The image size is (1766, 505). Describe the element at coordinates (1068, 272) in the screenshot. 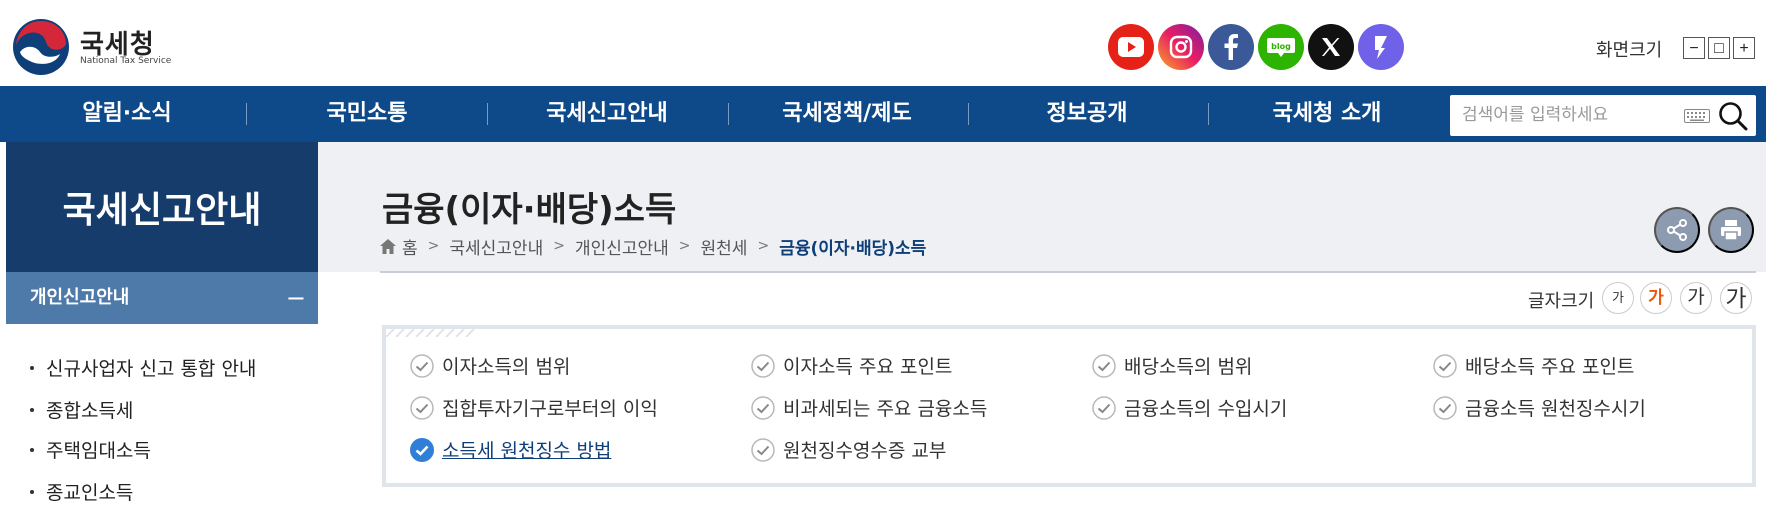

I see `title-divider` at that location.